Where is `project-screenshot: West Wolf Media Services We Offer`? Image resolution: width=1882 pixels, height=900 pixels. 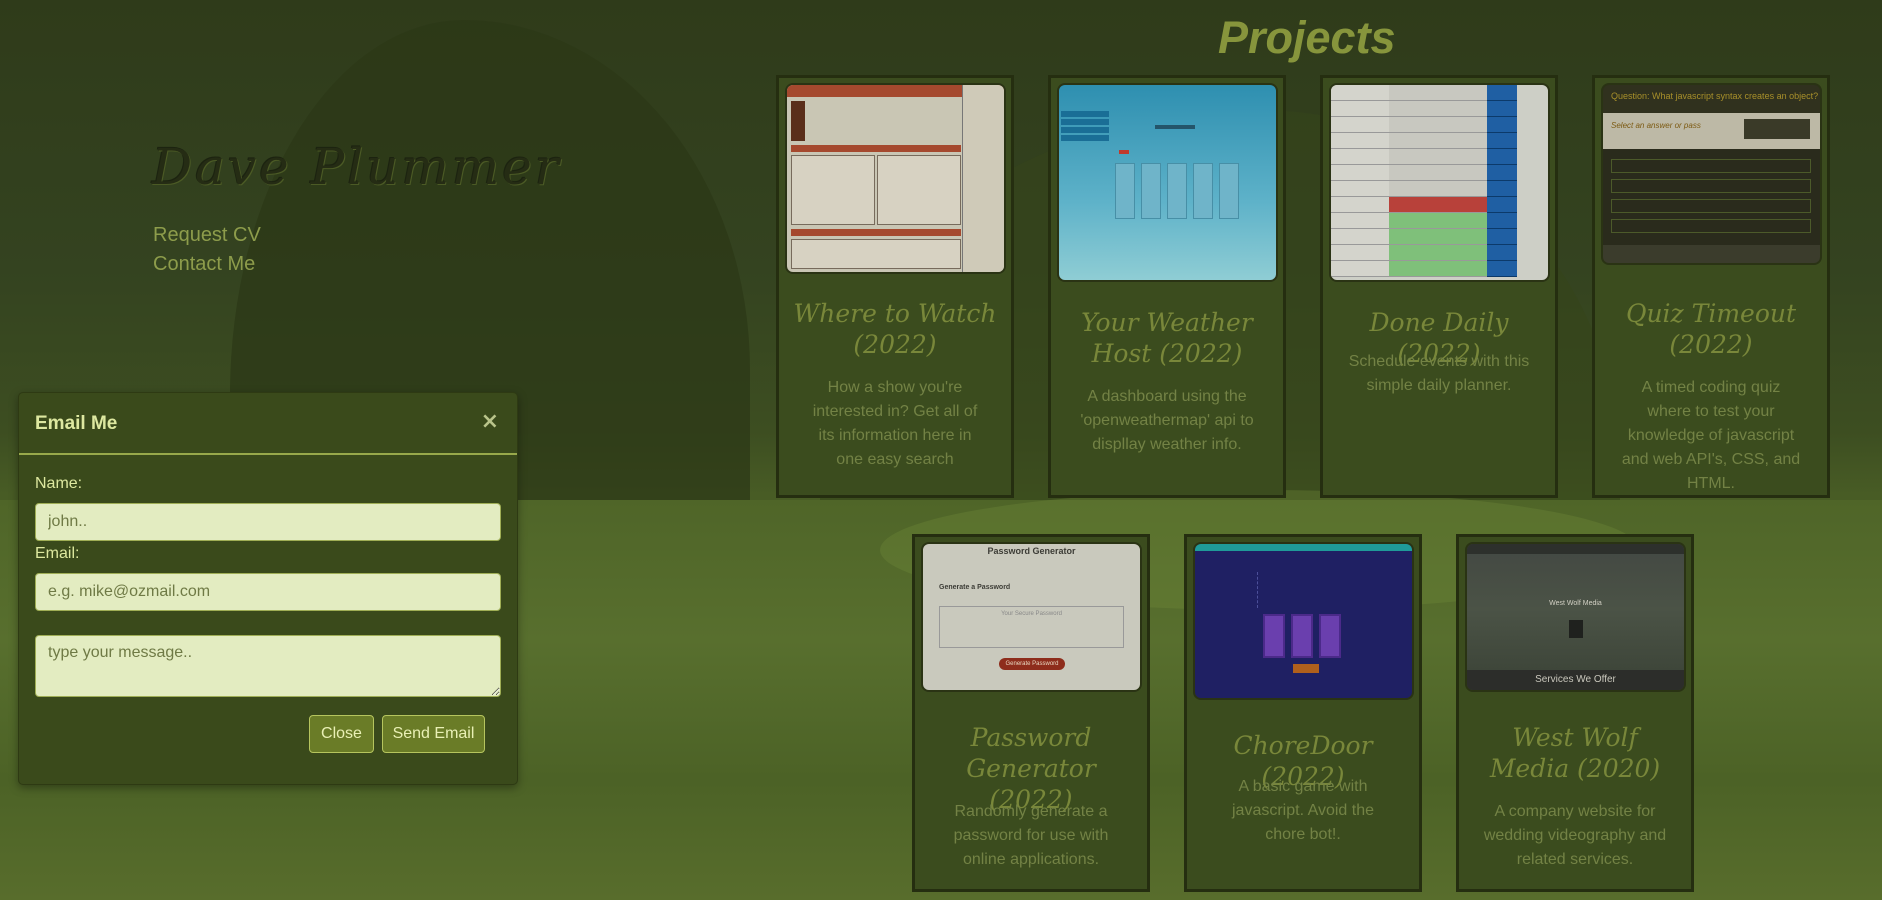 project-screenshot: West Wolf Media Services We Offer is located at coordinates (1575, 617).